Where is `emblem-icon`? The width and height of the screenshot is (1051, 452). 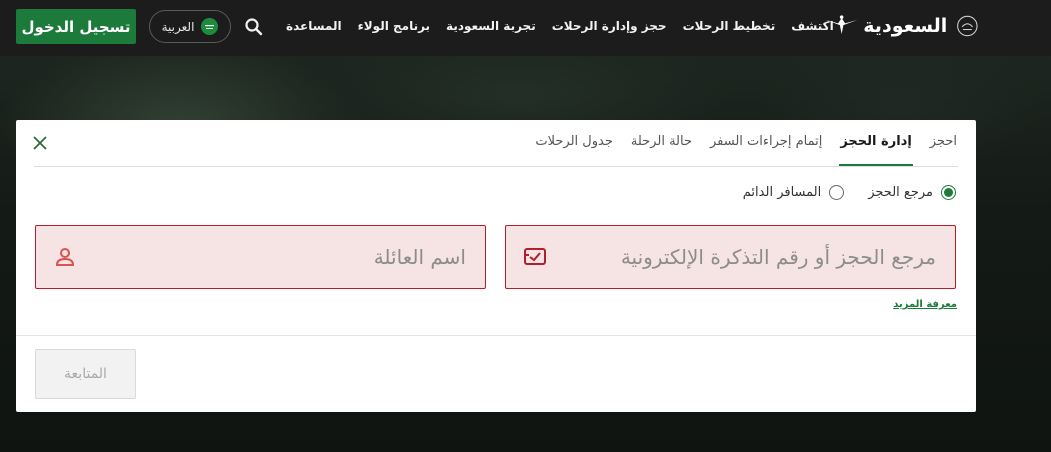 emblem-icon is located at coordinates (967, 26).